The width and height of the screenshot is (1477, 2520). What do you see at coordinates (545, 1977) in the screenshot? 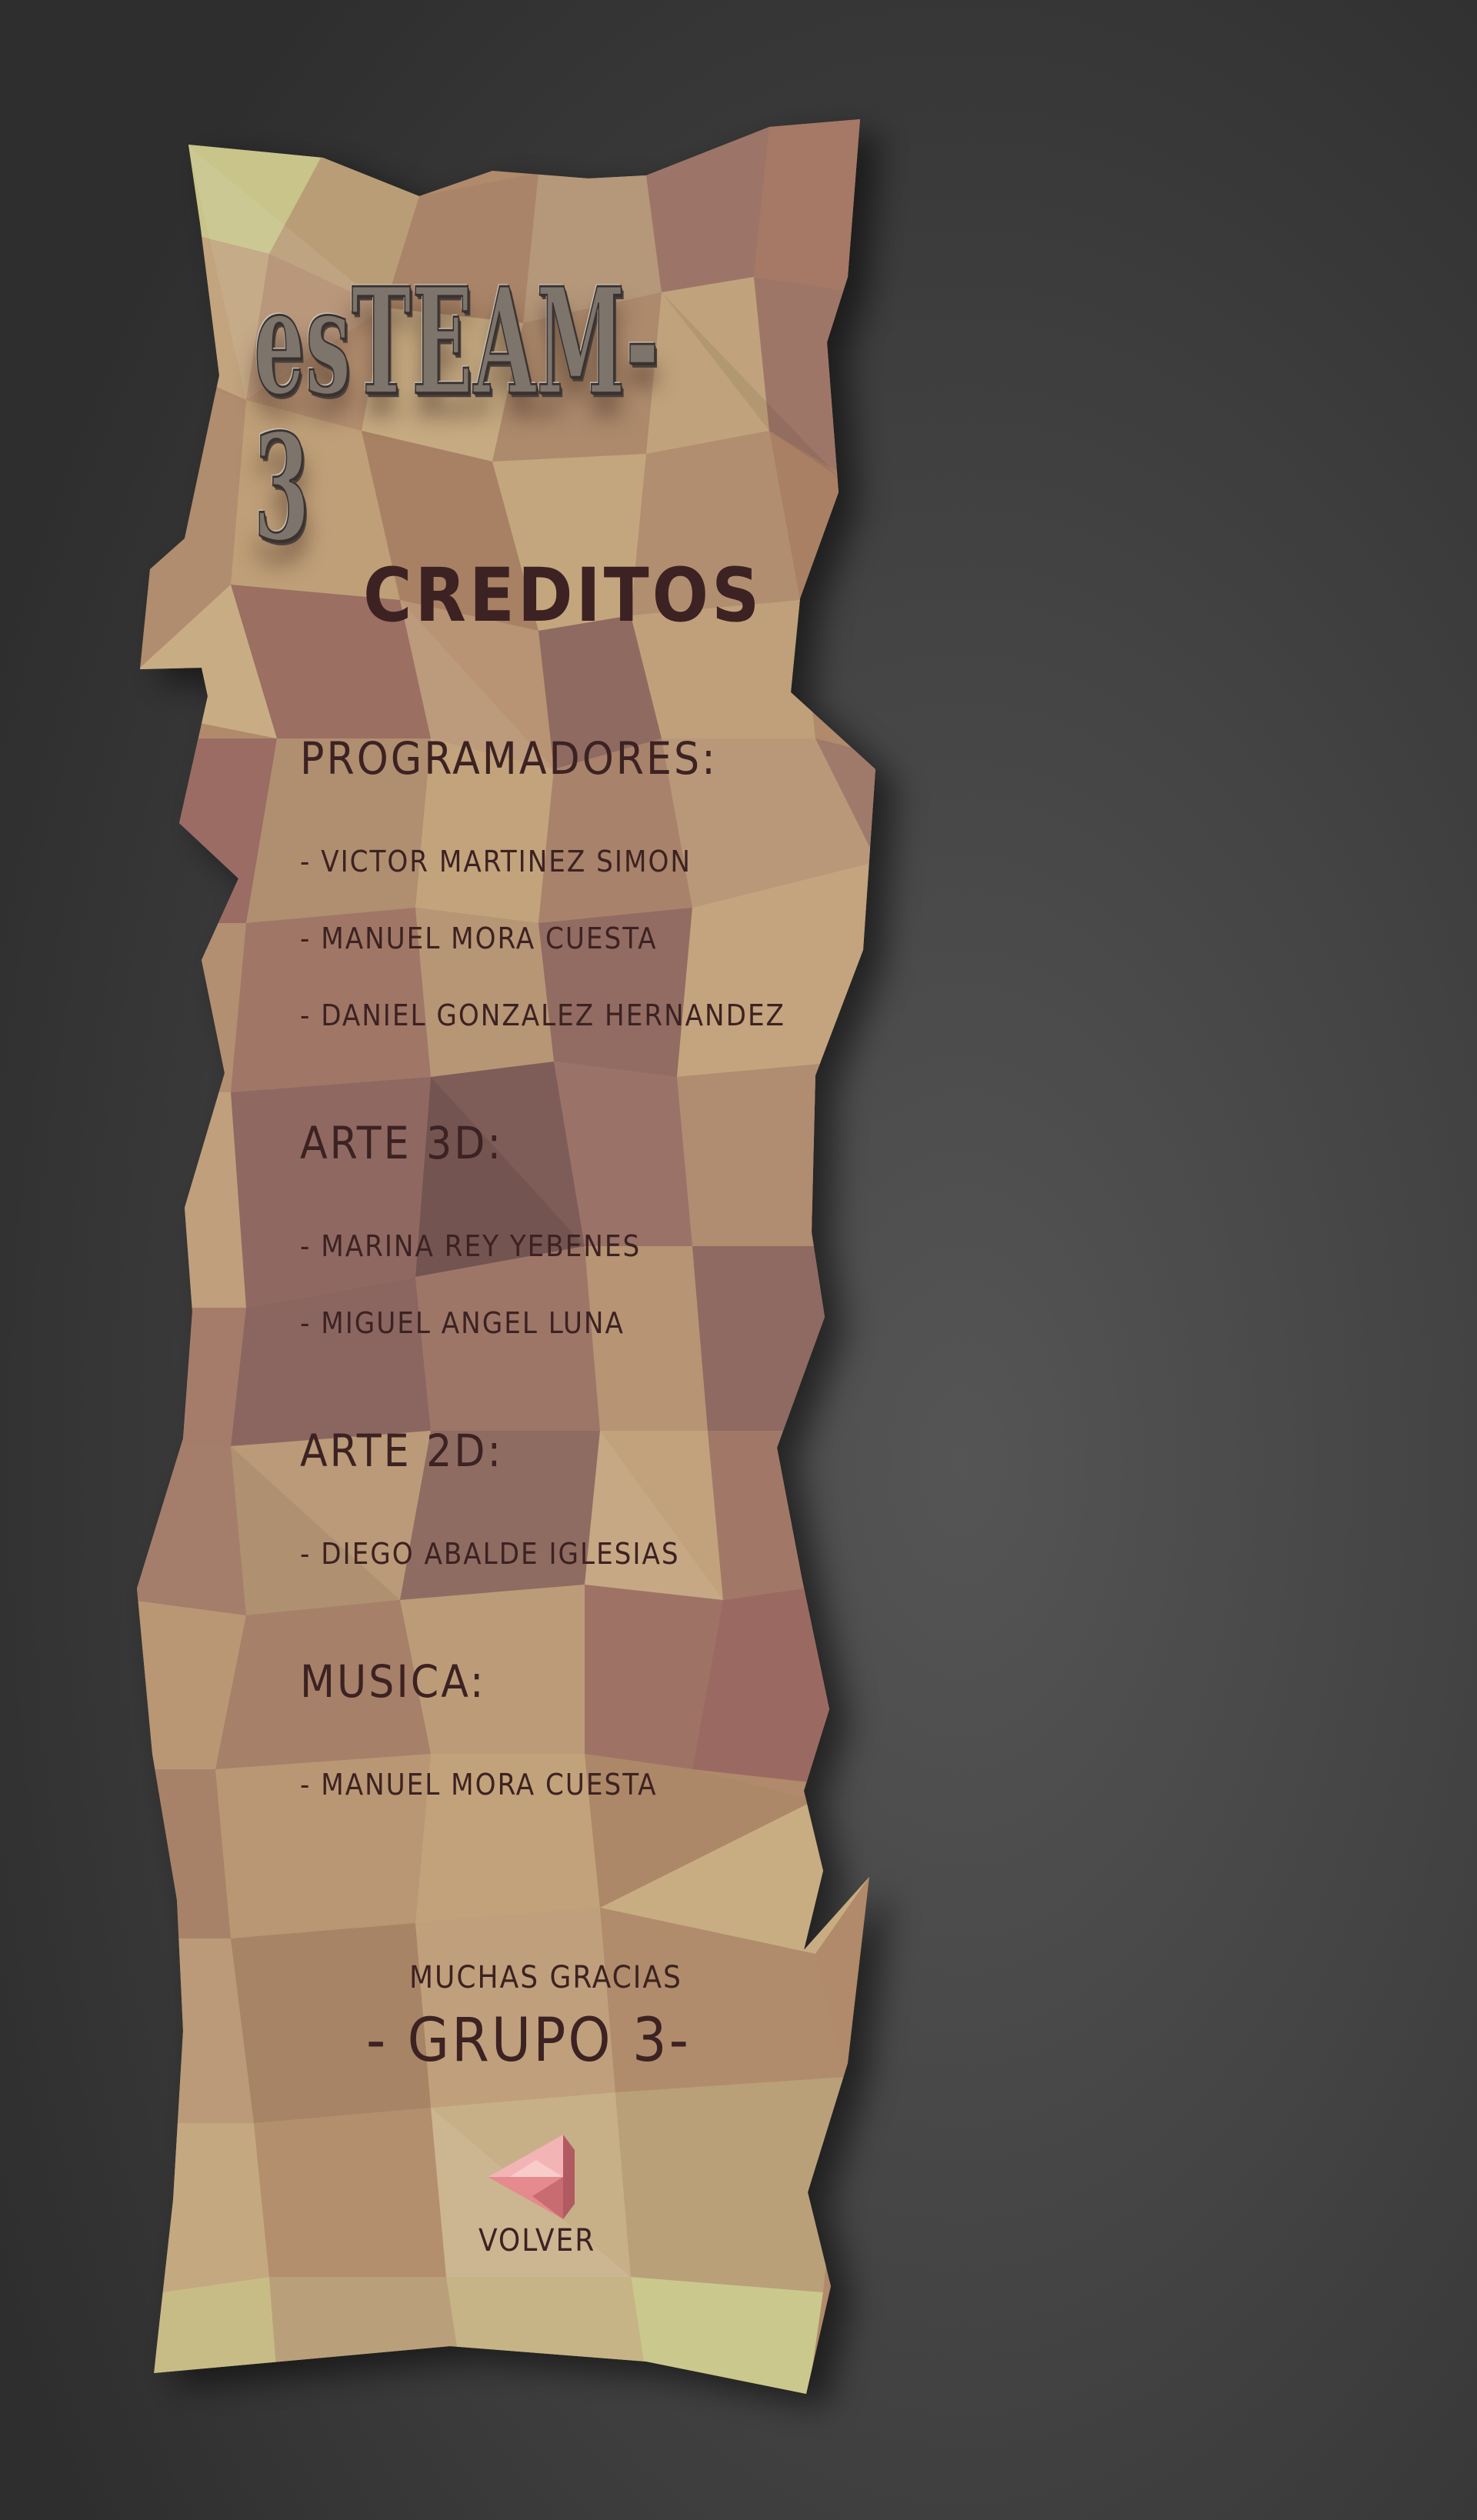
I see `thanks-text: MUCHAS GRACIAS` at bounding box center [545, 1977].